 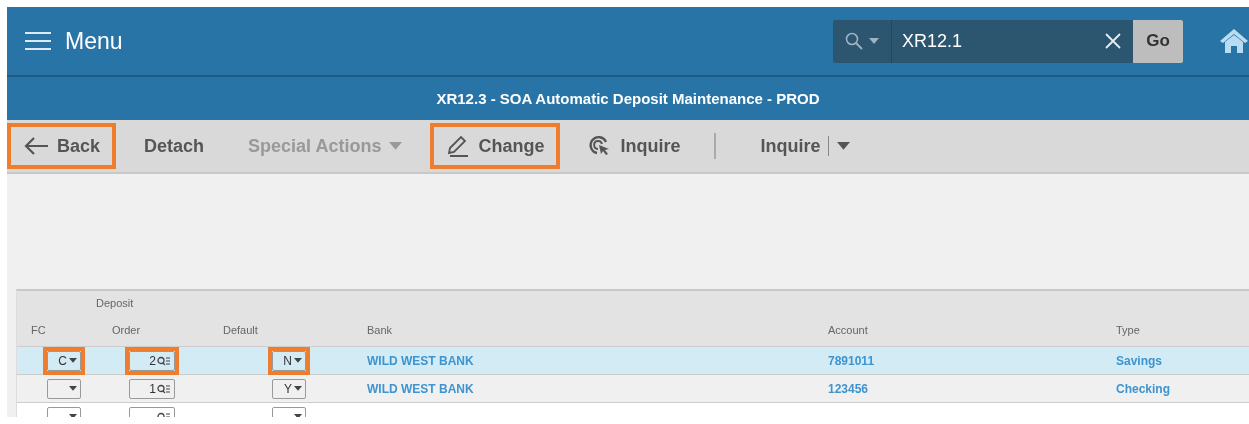 What do you see at coordinates (240, 330) in the screenshot?
I see `column-heading: Default` at bounding box center [240, 330].